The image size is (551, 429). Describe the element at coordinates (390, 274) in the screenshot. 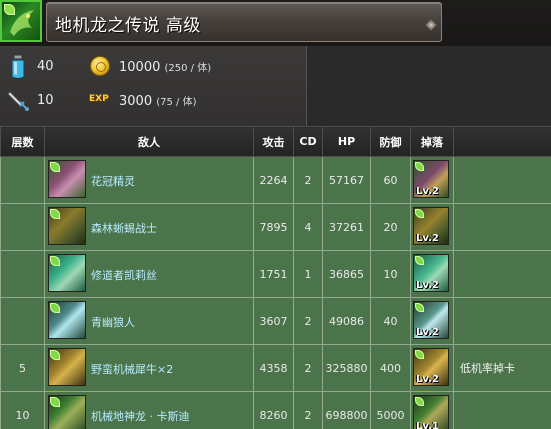

I see `defense-cell: 10` at that location.